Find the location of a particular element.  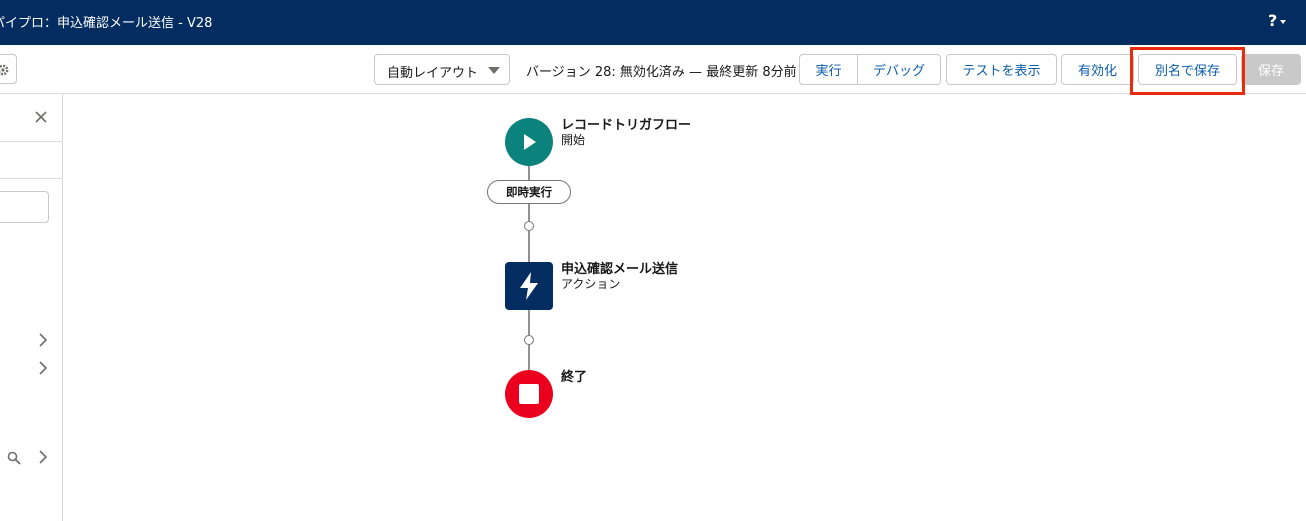

save-as-button: 別名で保存 is located at coordinates (1187, 69).